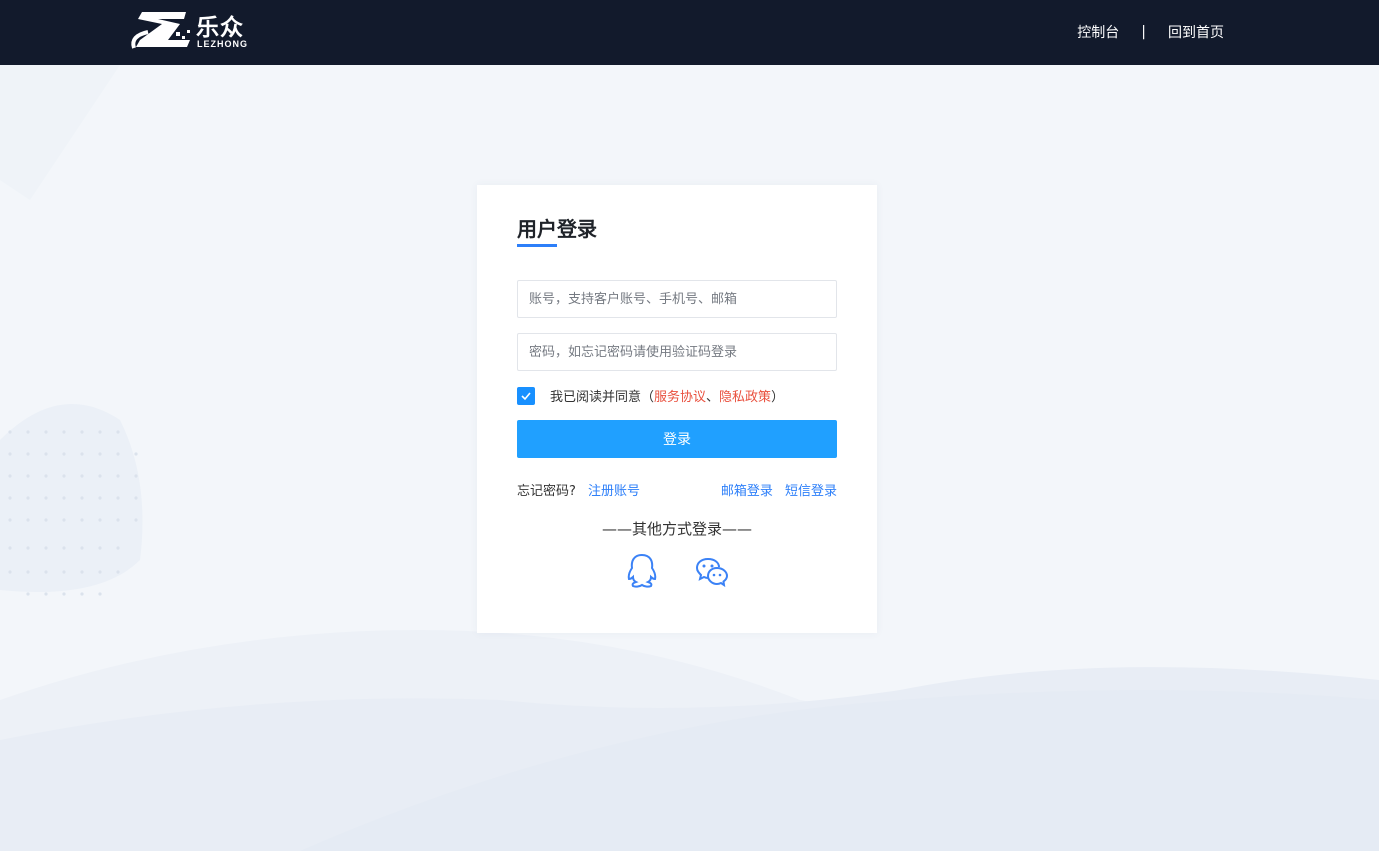 Image resolution: width=1379 pixels, height=851 pixels. What do you see at coordinates (677, 299) in the screenshot?
I see `account-input` at bounding box center [677, 299].